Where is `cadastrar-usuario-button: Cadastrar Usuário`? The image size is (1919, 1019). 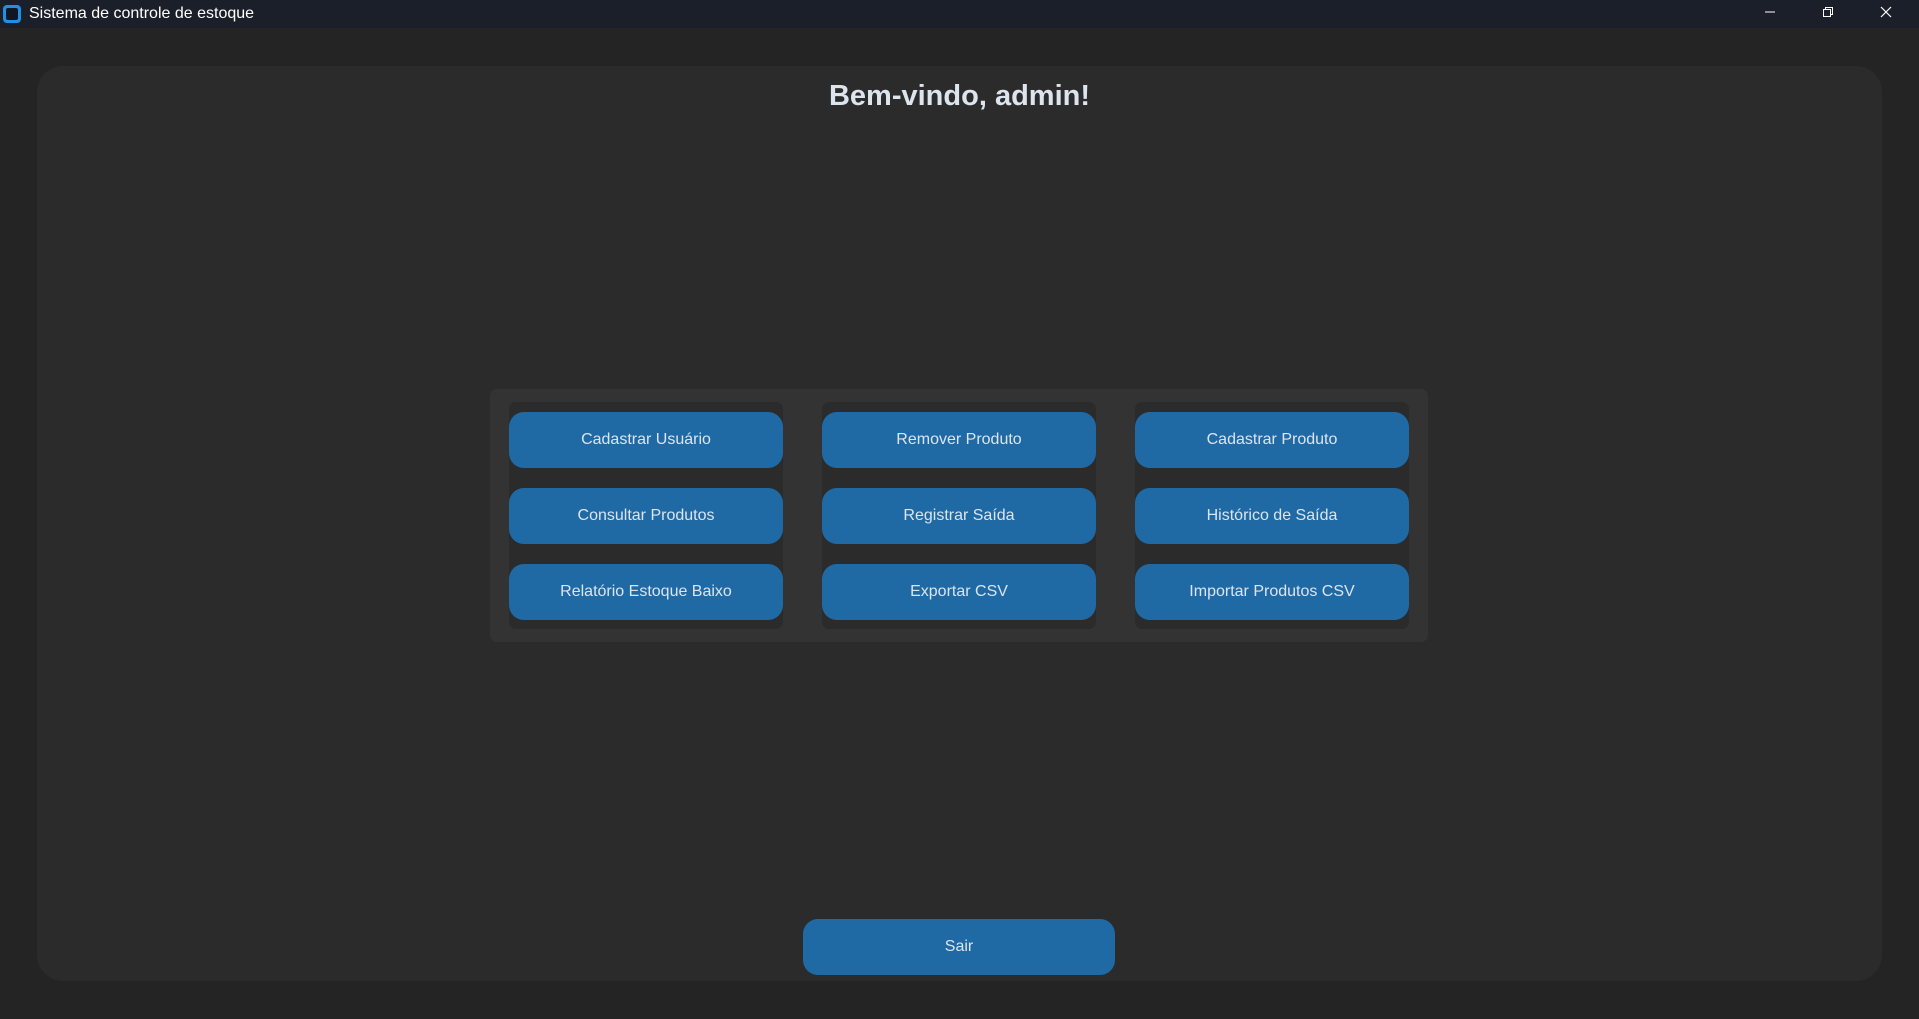 cadastrar-usuario-button: Cadastrar Usuário is located at coordinates (646, 440).